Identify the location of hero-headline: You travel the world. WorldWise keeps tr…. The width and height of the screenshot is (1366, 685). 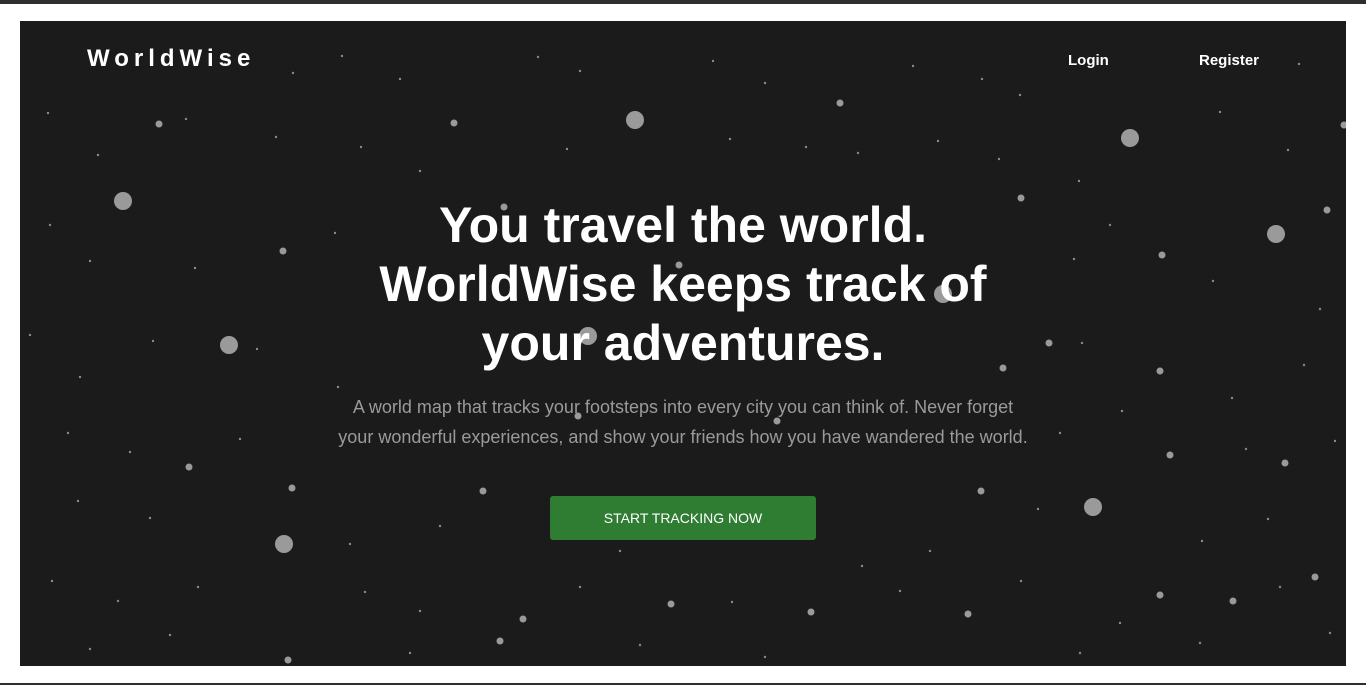
(683, 284).